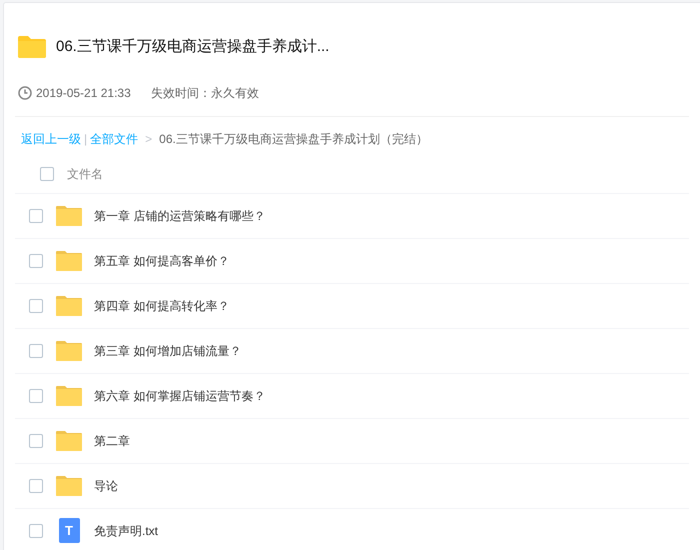 This screenshot has height=550, width=700. I want to click on file-name: 第五章 如何提高客单价？, so click(162, 261).